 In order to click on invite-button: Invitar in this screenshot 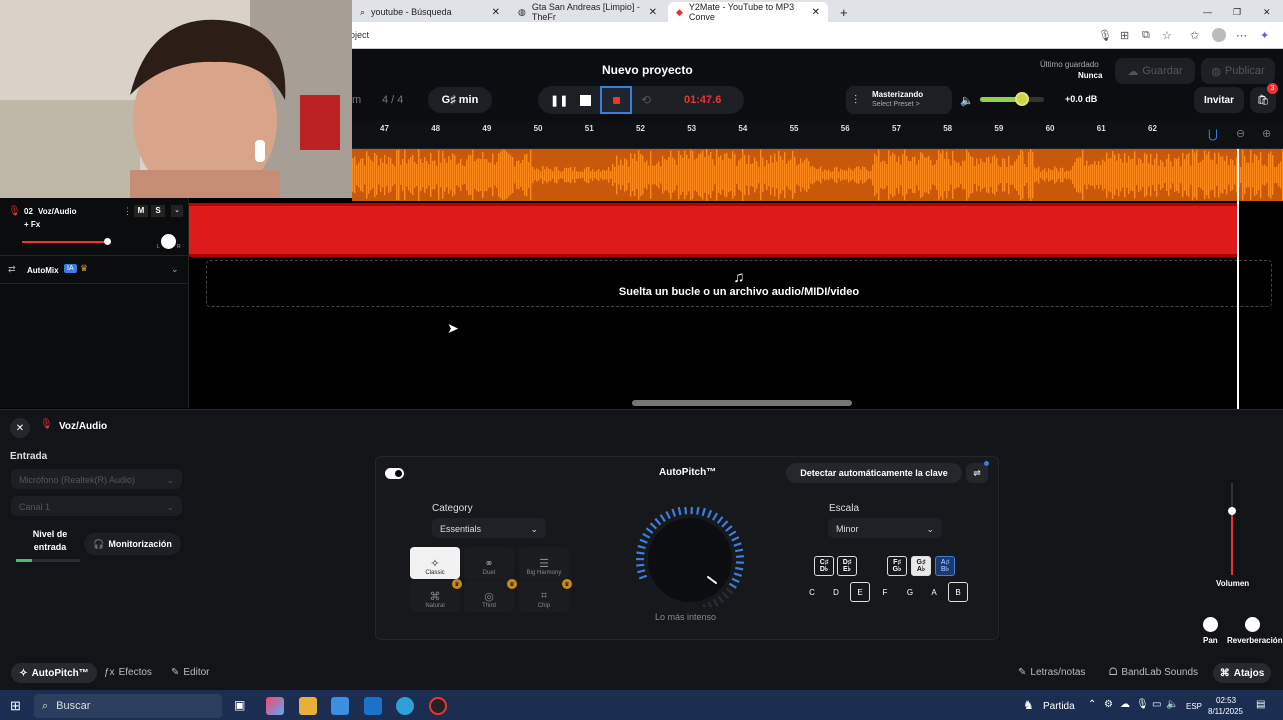, I will do `click(1219, 100)`.